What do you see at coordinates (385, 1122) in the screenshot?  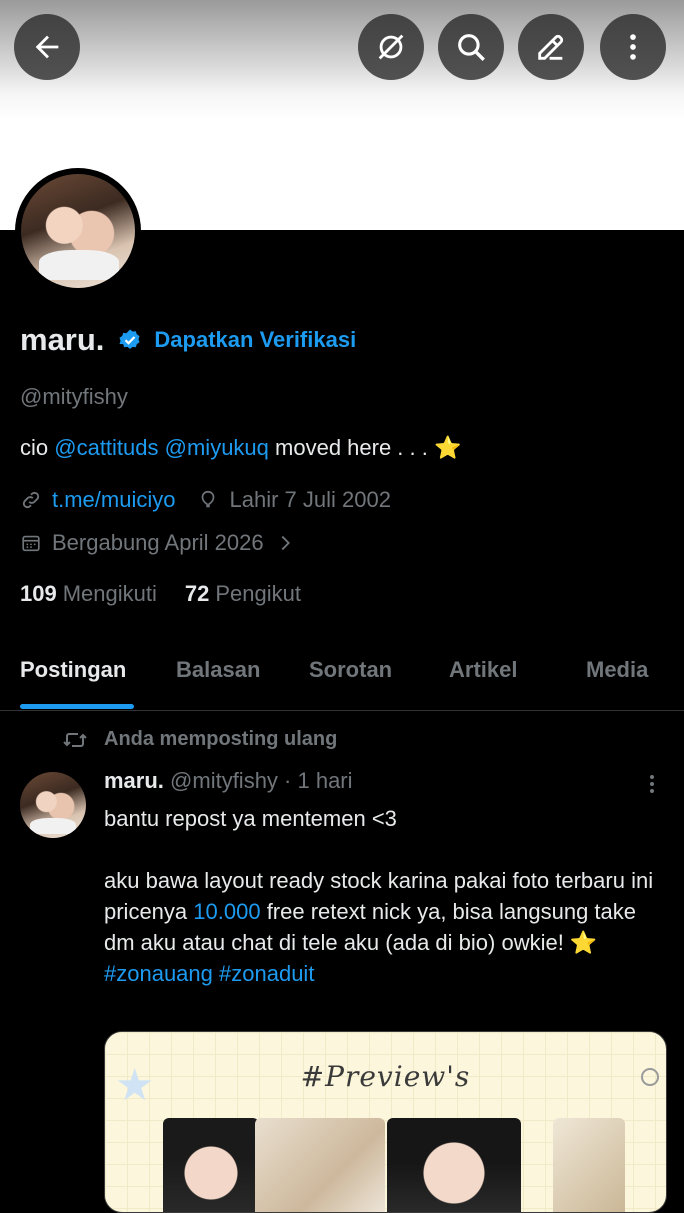 I see `post-media-image: ★ #Preview's` at bounding box center [385, 1122].